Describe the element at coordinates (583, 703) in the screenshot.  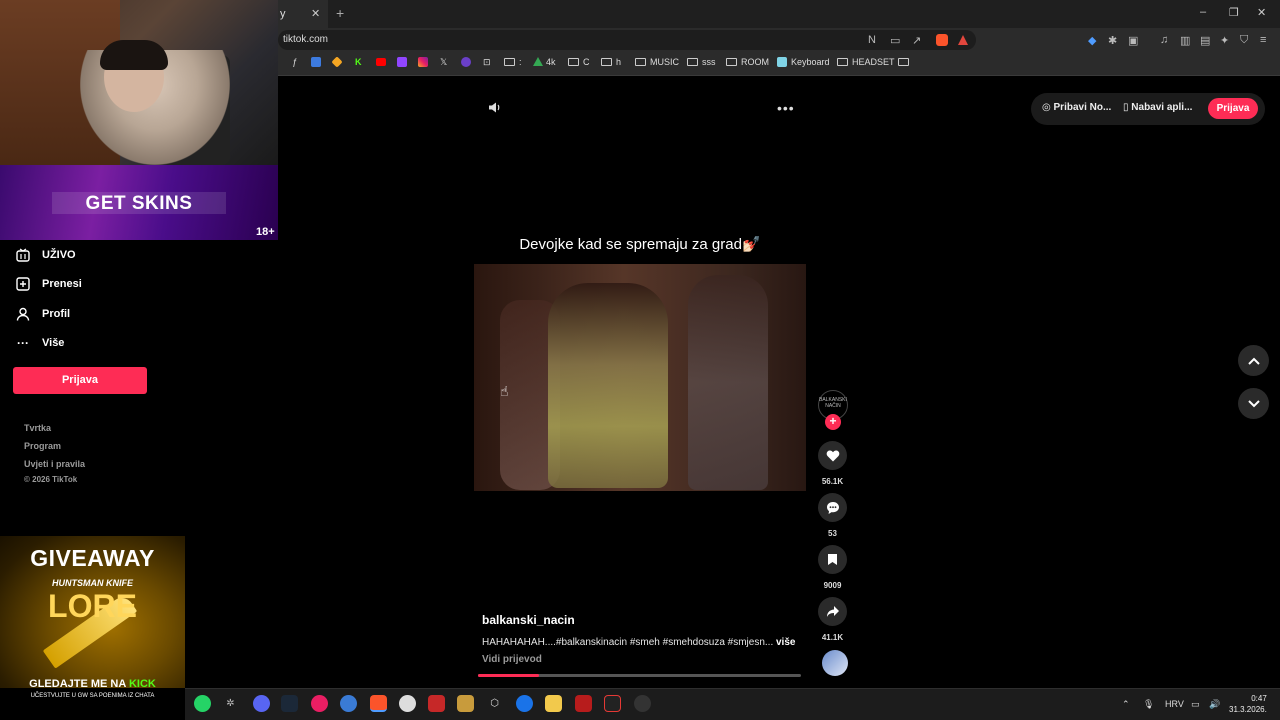
I see `shield-app-icon` at that location.